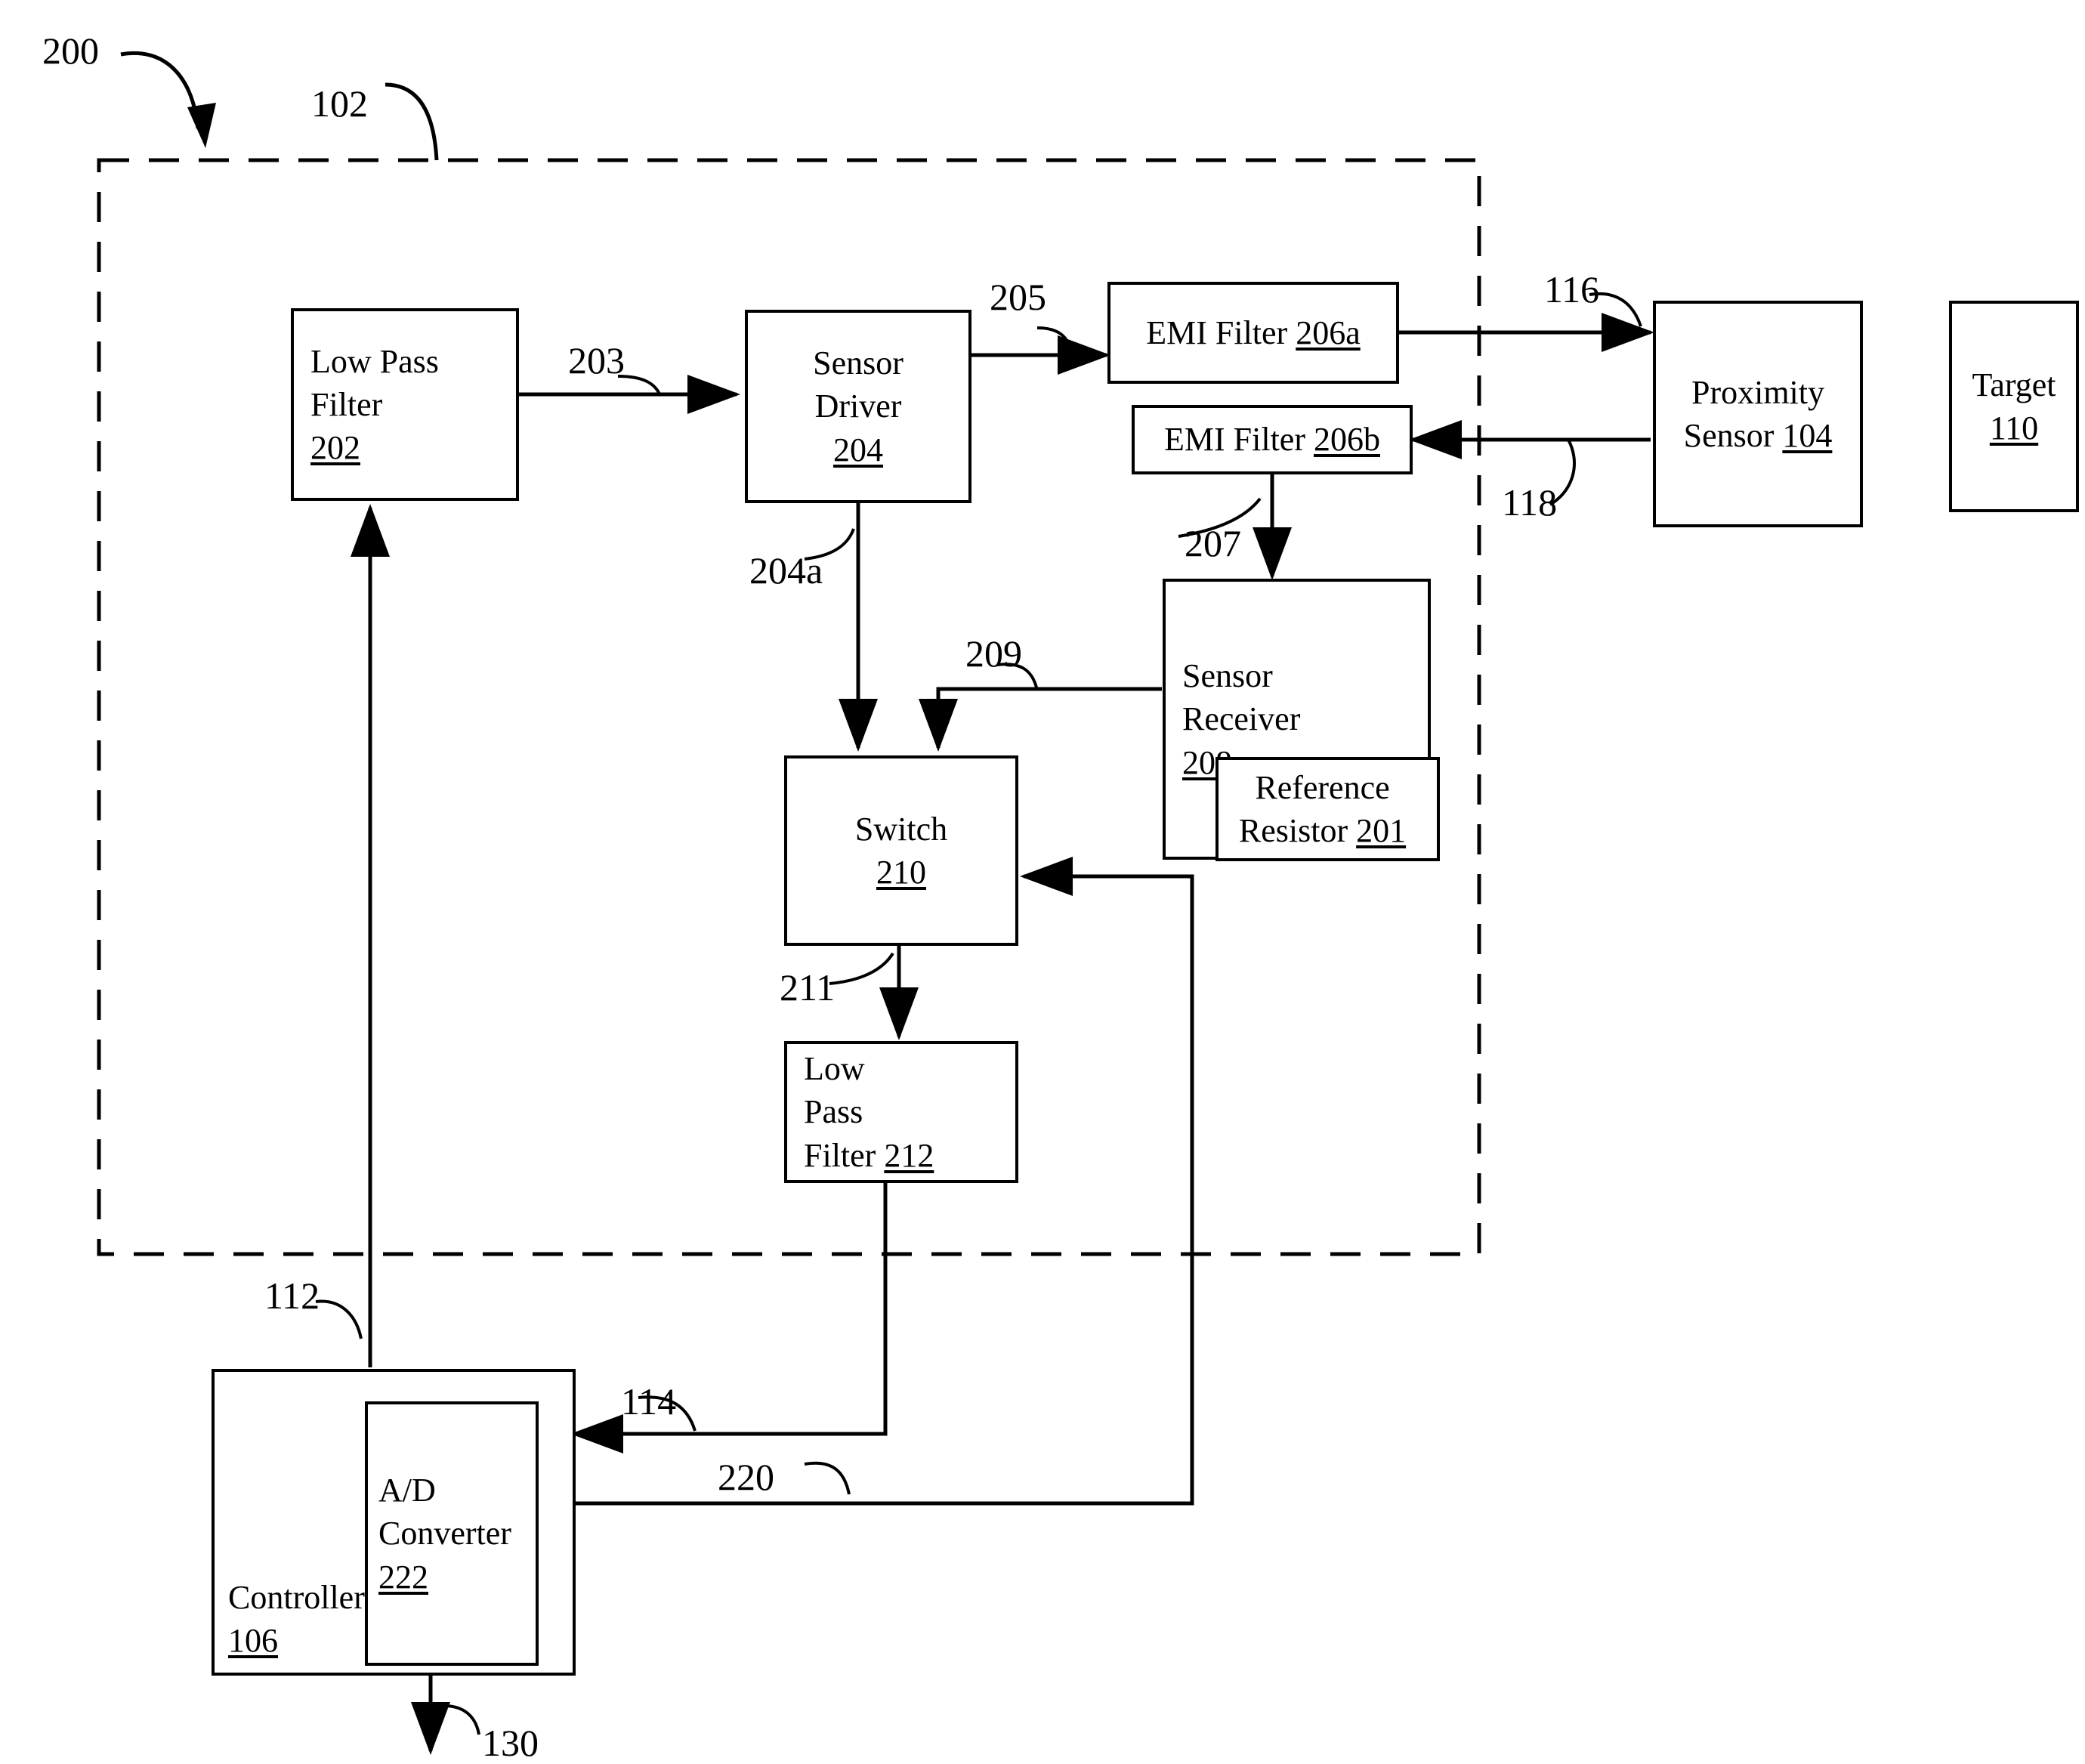  I want to click on block-proximity-sensor-104: Proximity Sensor 104, so click(1758, 414).